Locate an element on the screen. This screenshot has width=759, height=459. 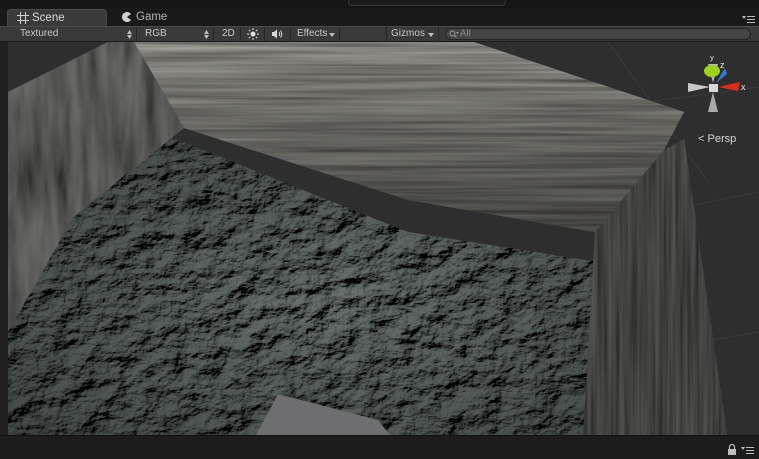
gizmos-dropdown: Gizmos is located at coordinates (412, 34).